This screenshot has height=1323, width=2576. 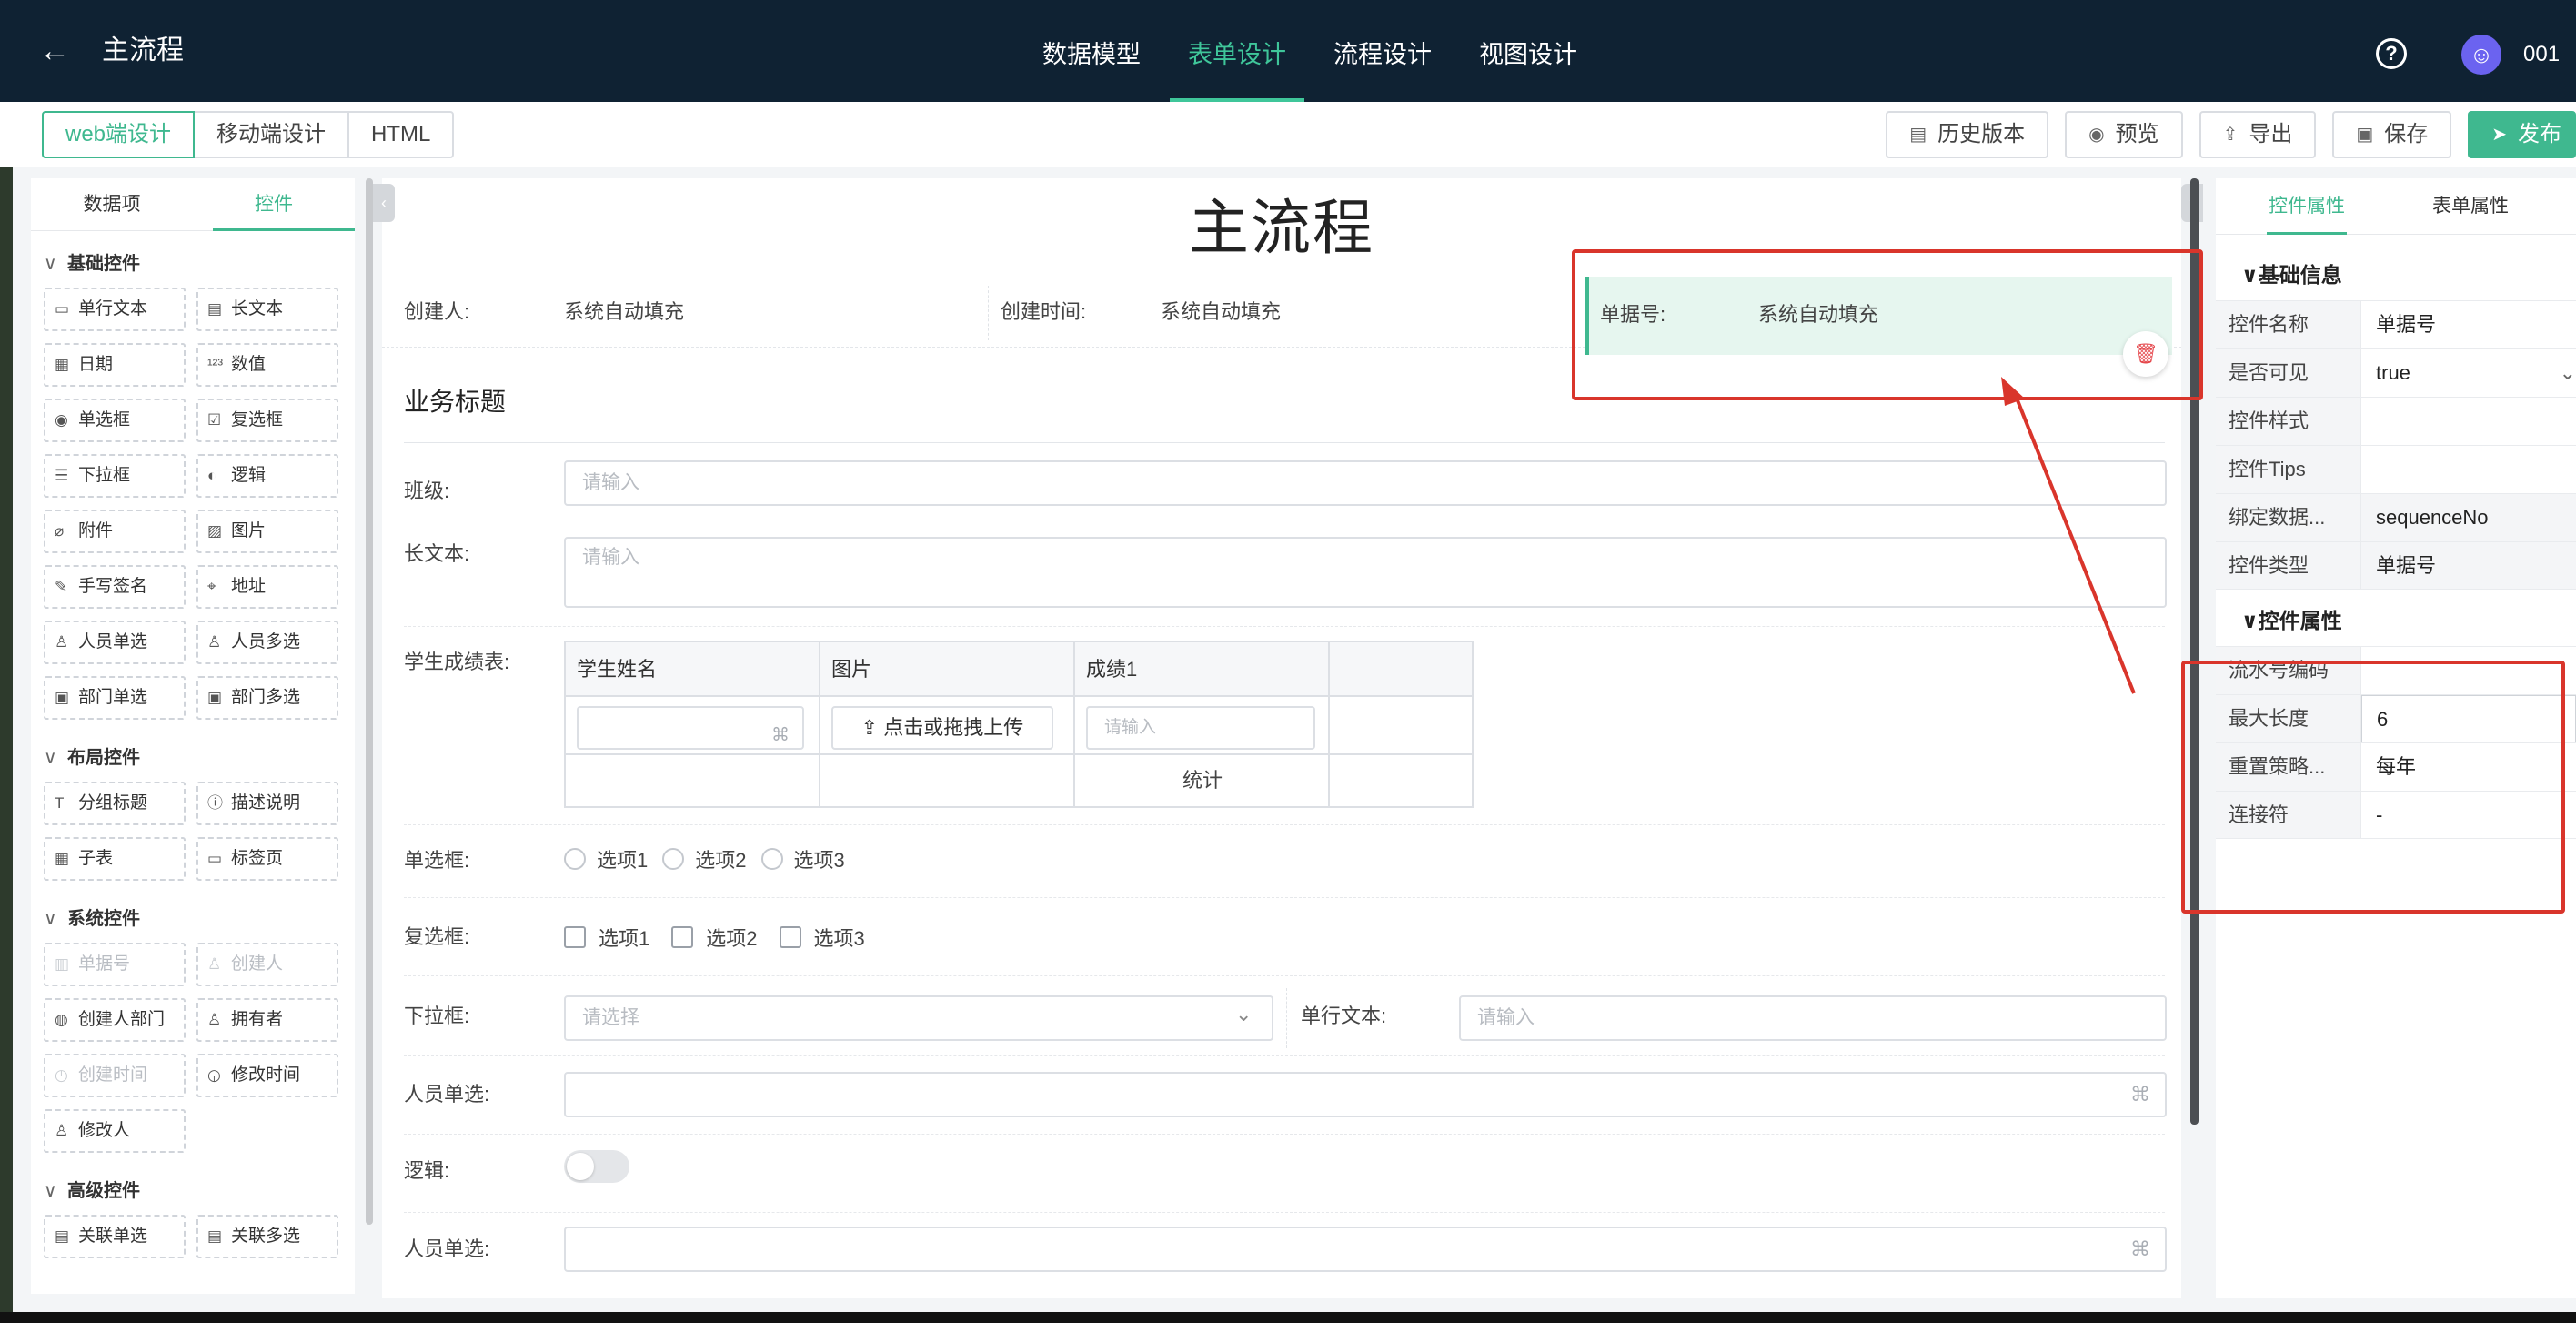 What do you see at coordinates (115, 859) in the screenshot?
I see `ctrl-subtable: ▦ 子表` at bounding box center [115, 859].